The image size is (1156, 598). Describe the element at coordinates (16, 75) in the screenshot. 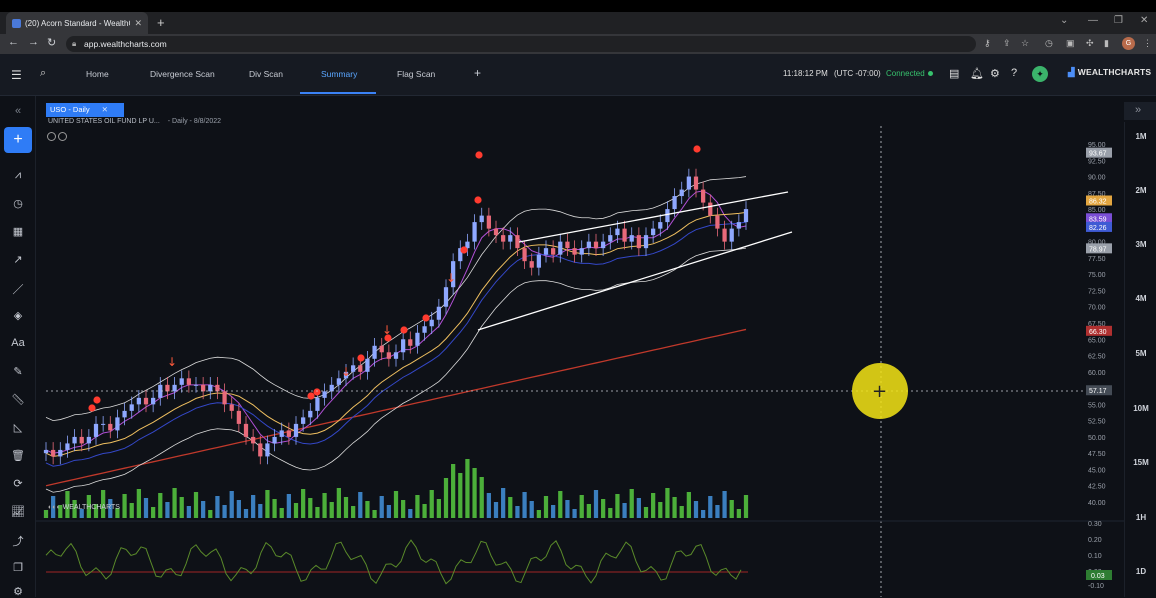

I see `hamburger-menu-icon: ☰` at that location.